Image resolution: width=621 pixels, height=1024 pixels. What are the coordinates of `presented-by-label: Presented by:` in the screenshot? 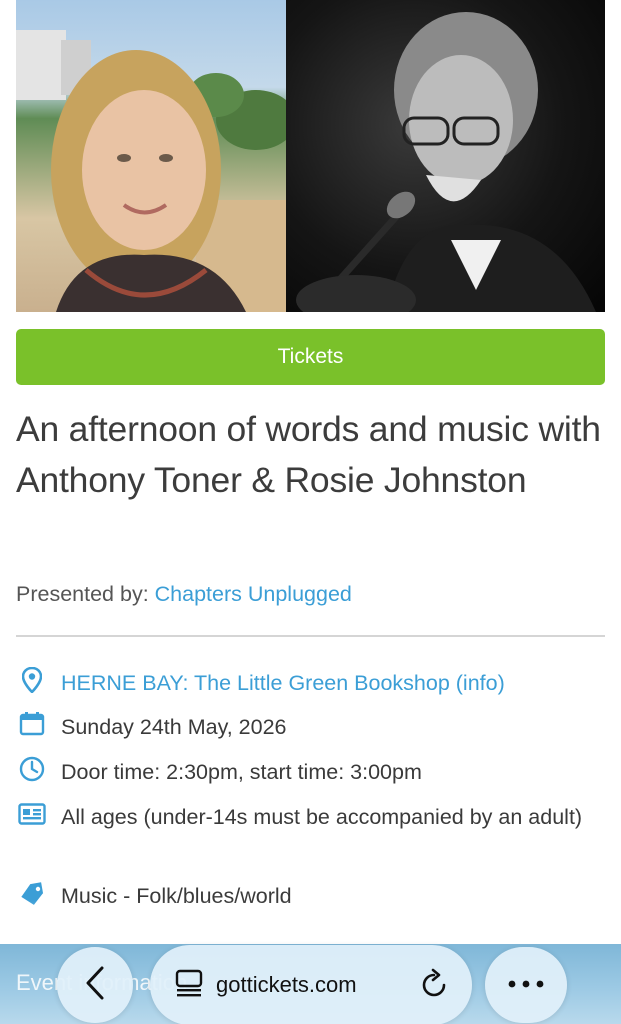 It's located at (82, 594).